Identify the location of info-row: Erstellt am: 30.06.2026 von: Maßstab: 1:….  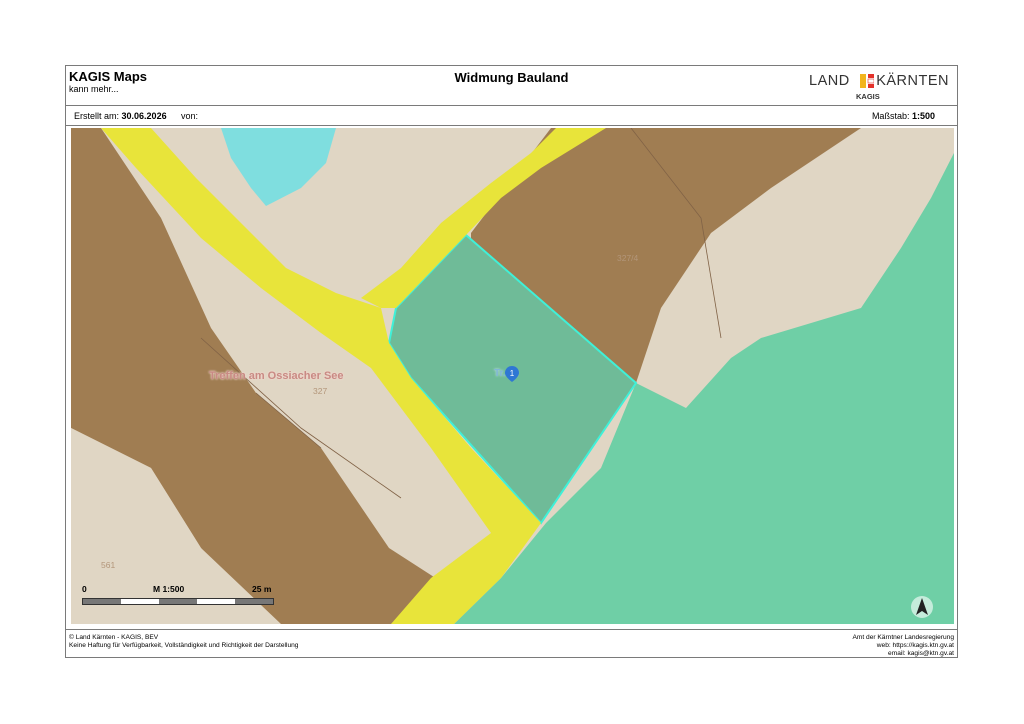
(511, 116).